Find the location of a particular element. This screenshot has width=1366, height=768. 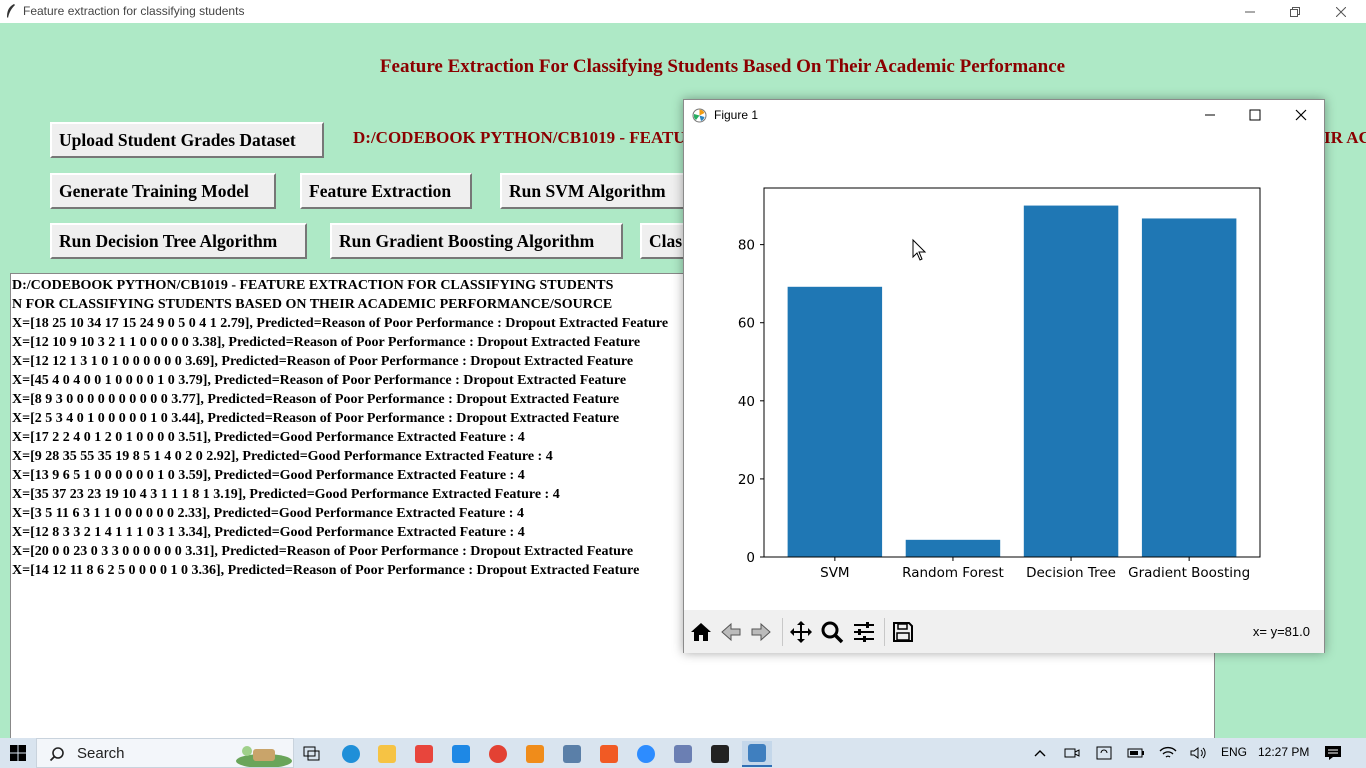

taskbar-store is located at coordinates (424, 754).